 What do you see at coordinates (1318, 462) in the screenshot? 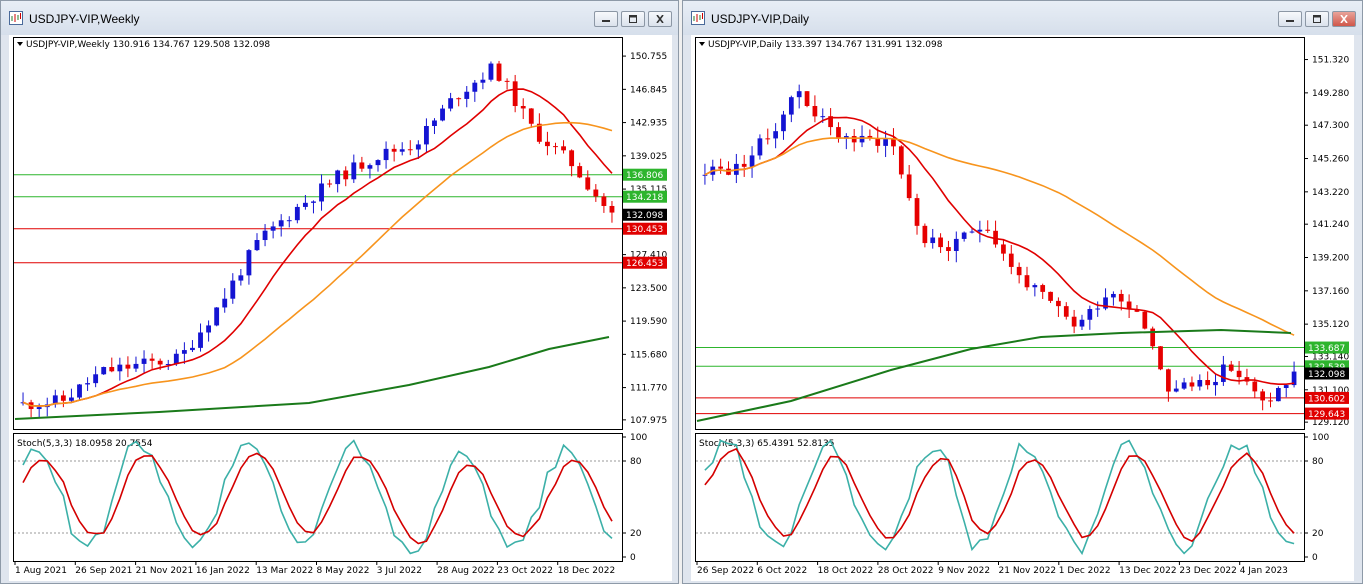
I see `stochastic-tick-label: 80` at bounding box center [1318, 462].